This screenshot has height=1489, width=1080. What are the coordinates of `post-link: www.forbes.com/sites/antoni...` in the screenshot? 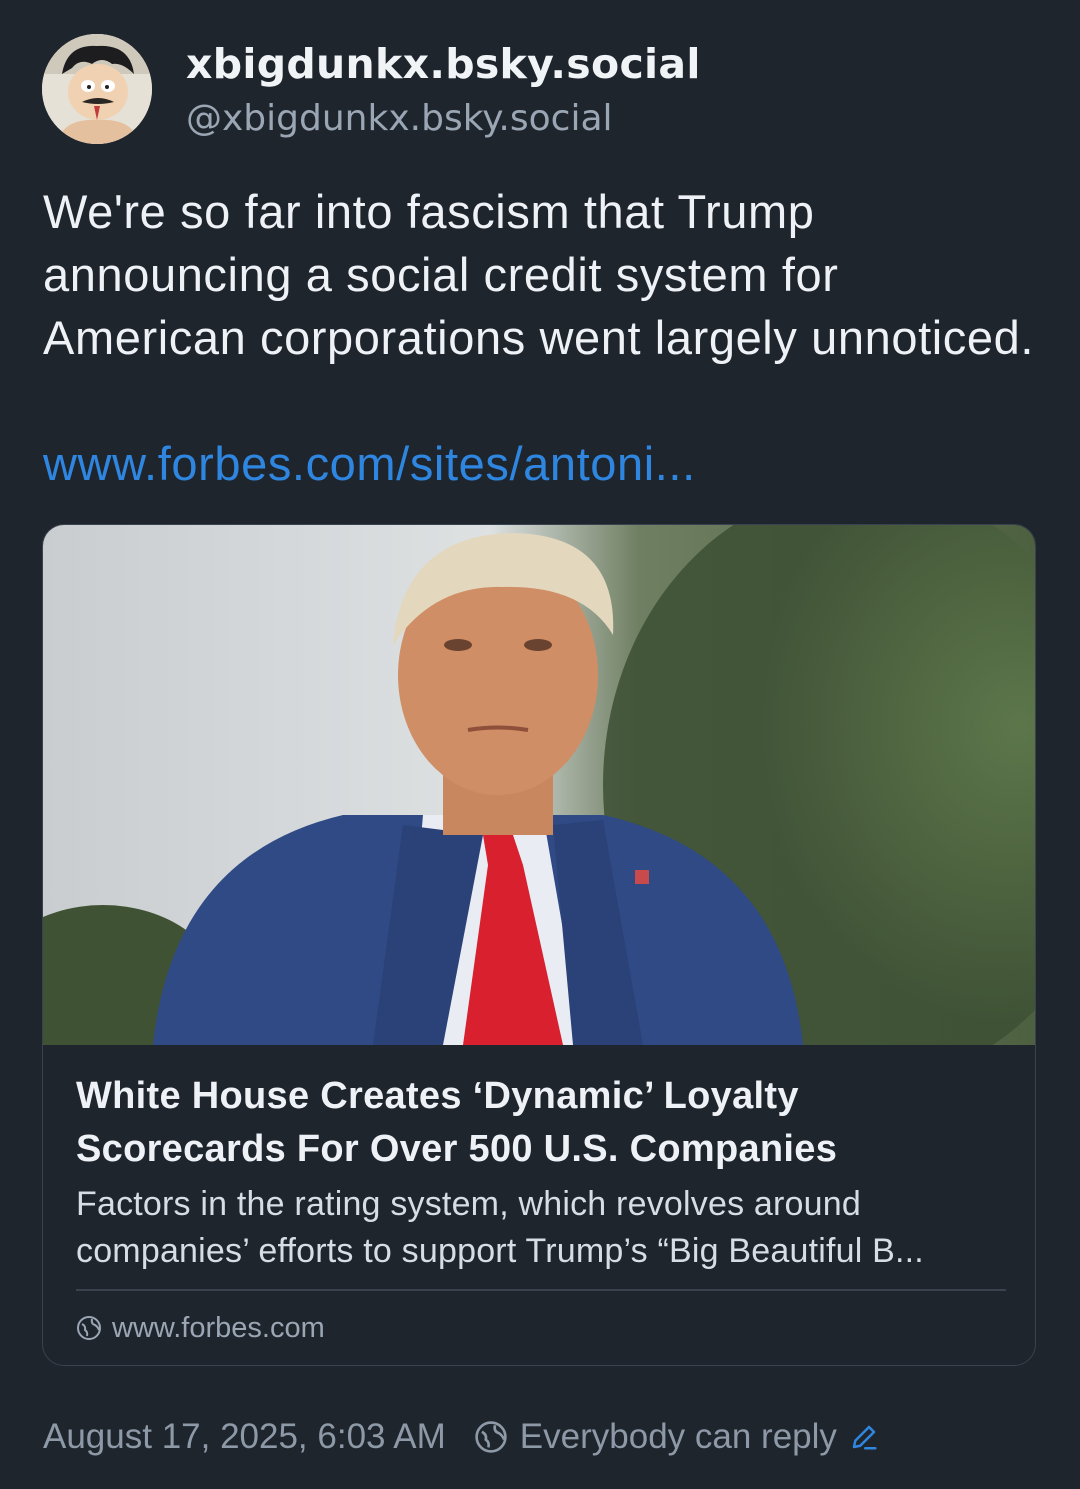 It's located at (369, 463).